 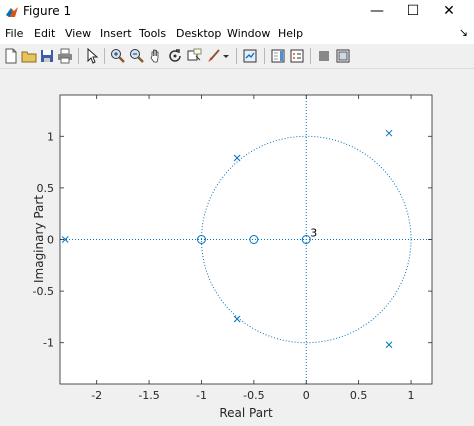 I want to click on new-figure-icon, so click(x=11, y=56).